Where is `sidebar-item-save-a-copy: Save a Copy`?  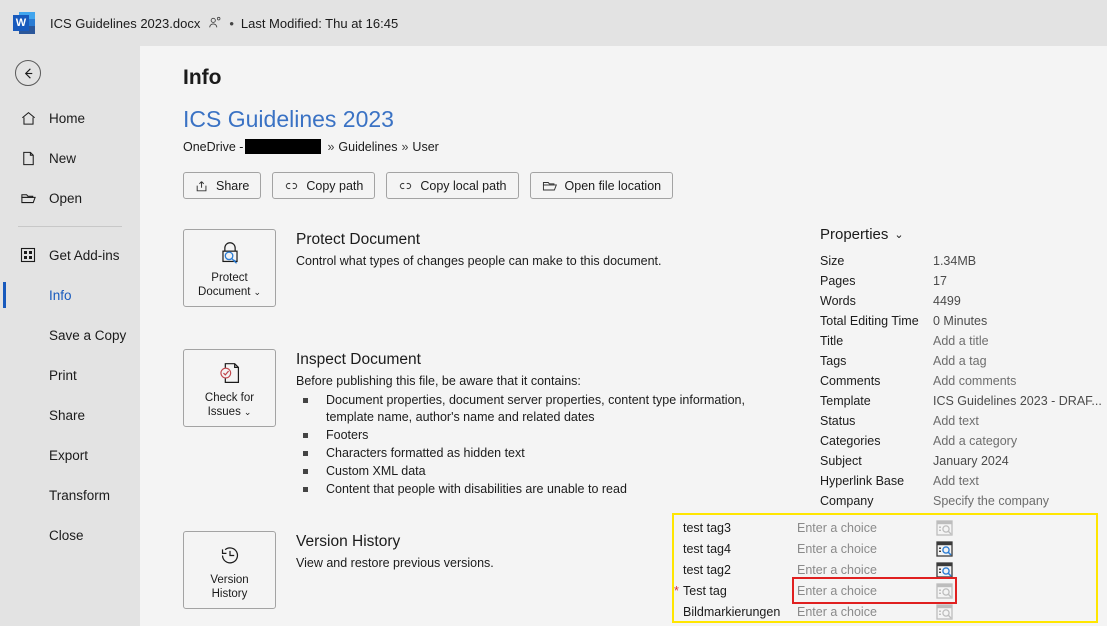 sidebar-item-save-a-copy: Save a Copy is located at coordinates (70, 335).